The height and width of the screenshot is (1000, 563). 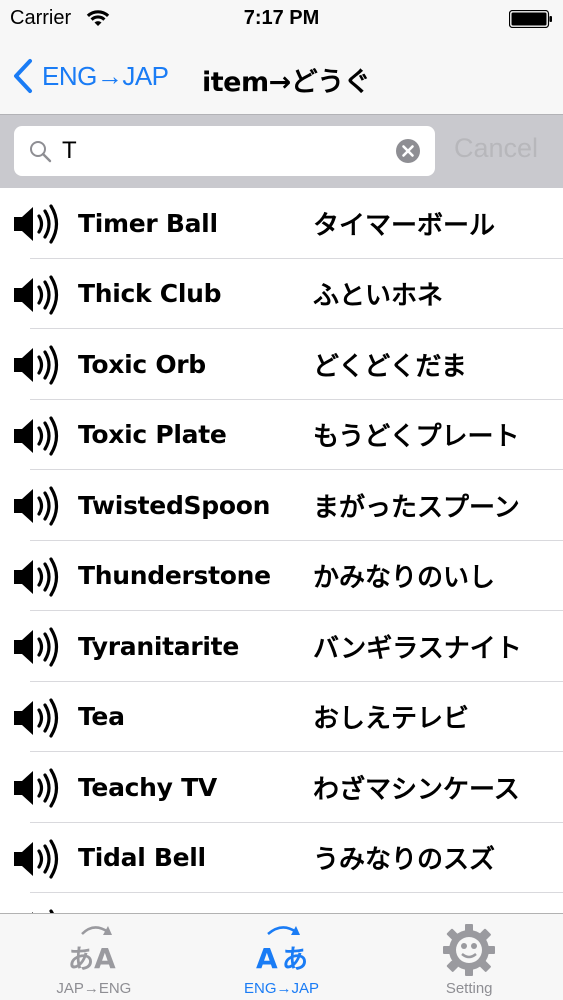 I want to click on status-time: 7:17 PM, so click(x=281, y=18).